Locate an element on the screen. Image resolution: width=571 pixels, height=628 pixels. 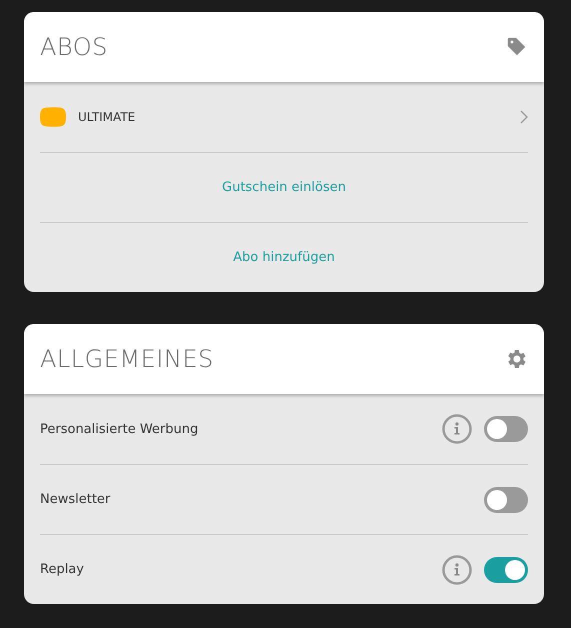
card-title: ABOS is located at coordinates (74, 47).